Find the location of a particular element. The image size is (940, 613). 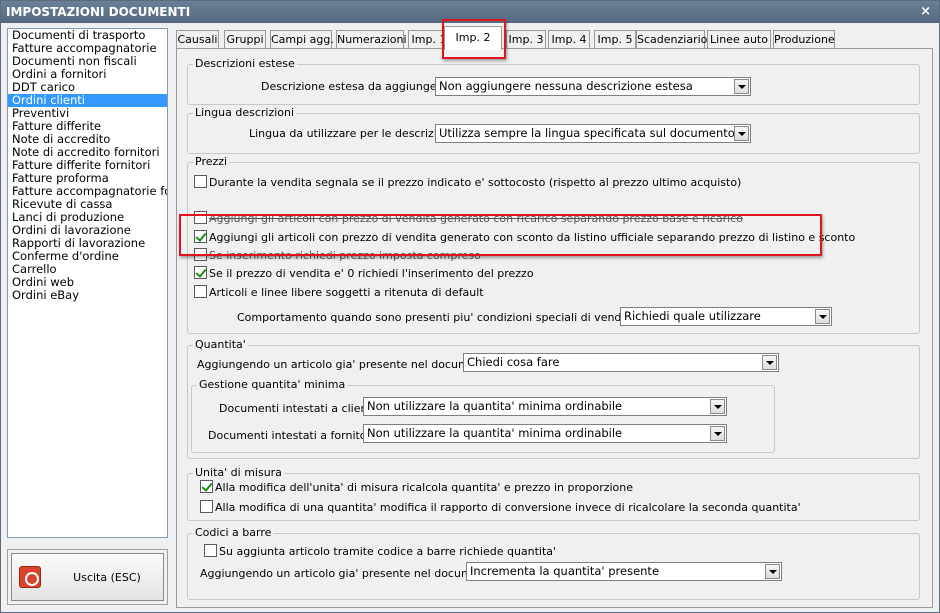

tab-imp-4: Imp. 4 is located at coordinates (569, 39).